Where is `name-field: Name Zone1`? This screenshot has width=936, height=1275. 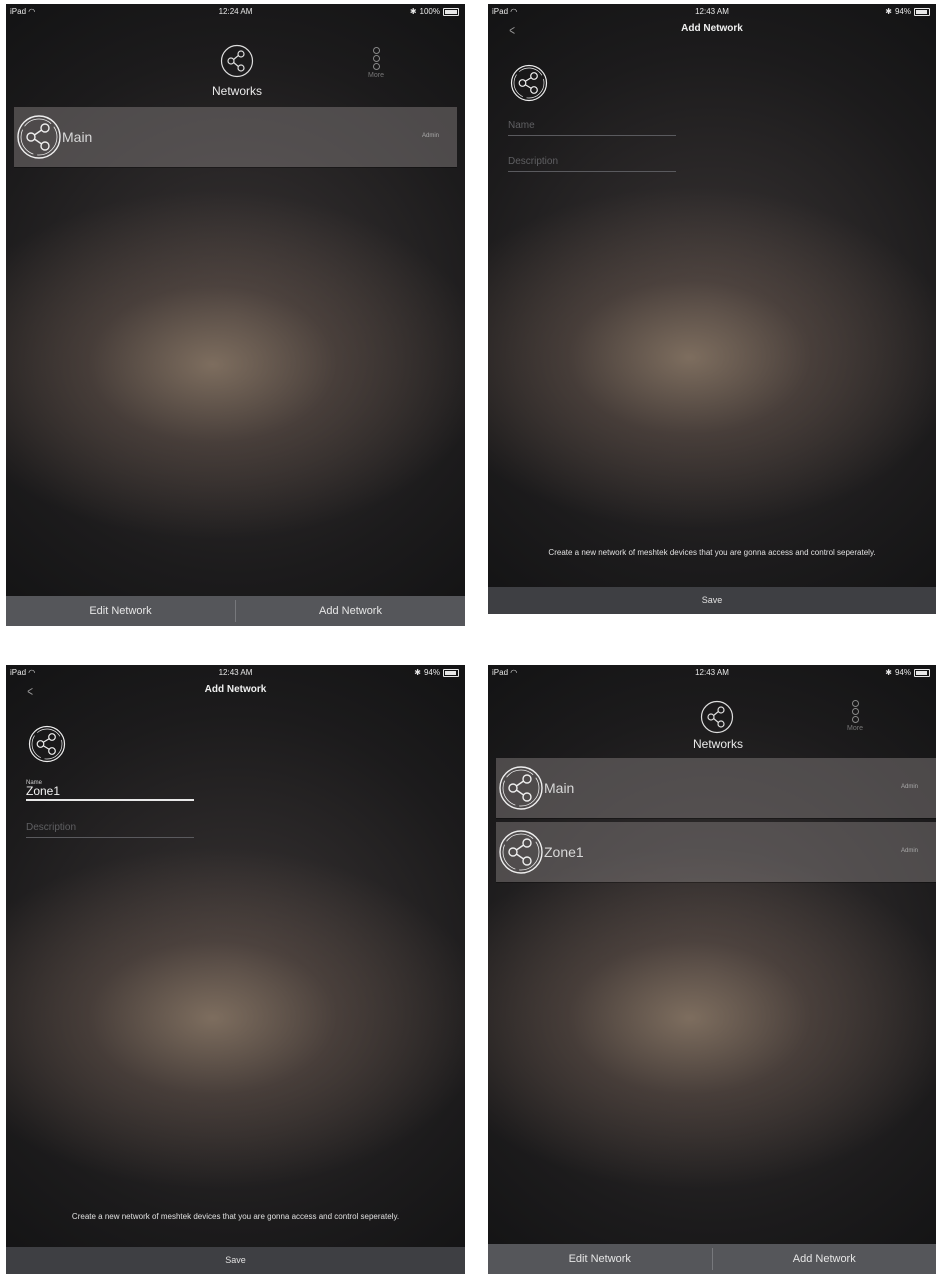 name-field: Name Zone1 is located at coordinates (110, 790).